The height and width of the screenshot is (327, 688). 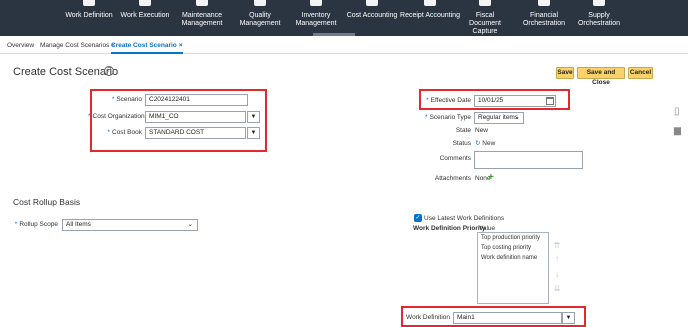 What do you see at coordinates (430, 3) in the screenshot?
I see `receipt-accounting-icon` at bounding box center [430, 3].